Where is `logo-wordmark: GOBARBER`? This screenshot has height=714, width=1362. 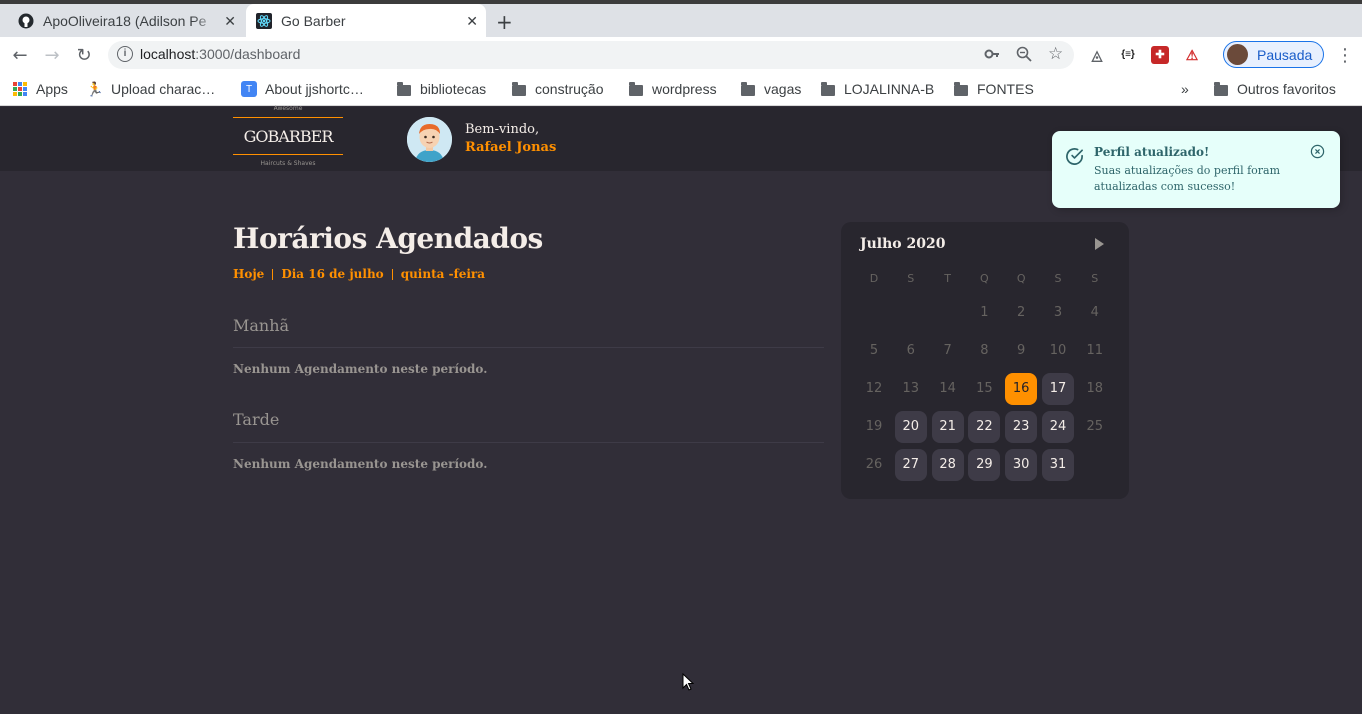
logo-wordmark: GOBARBER is located at coordinates (288, 136).